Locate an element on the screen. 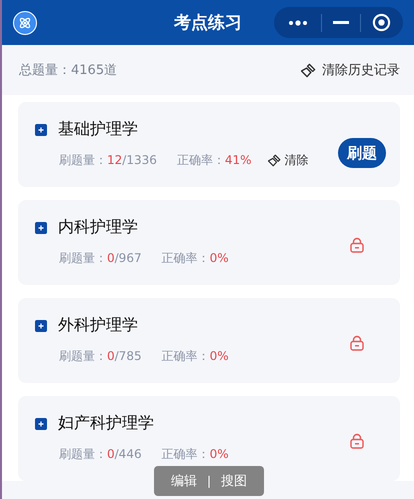 This screenshot has width=414, height=499. practice-count: 刷题量：0/785 is located at coordinates (100, 356).